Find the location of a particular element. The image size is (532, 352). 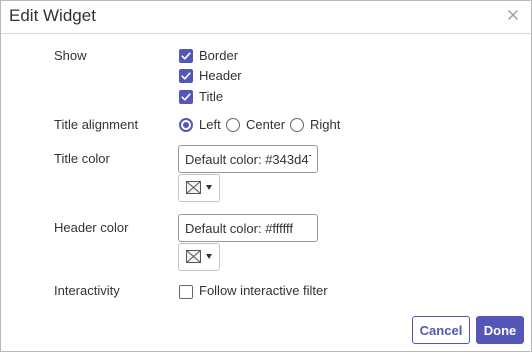

done-button: Done is located at coordinates (500, 330).